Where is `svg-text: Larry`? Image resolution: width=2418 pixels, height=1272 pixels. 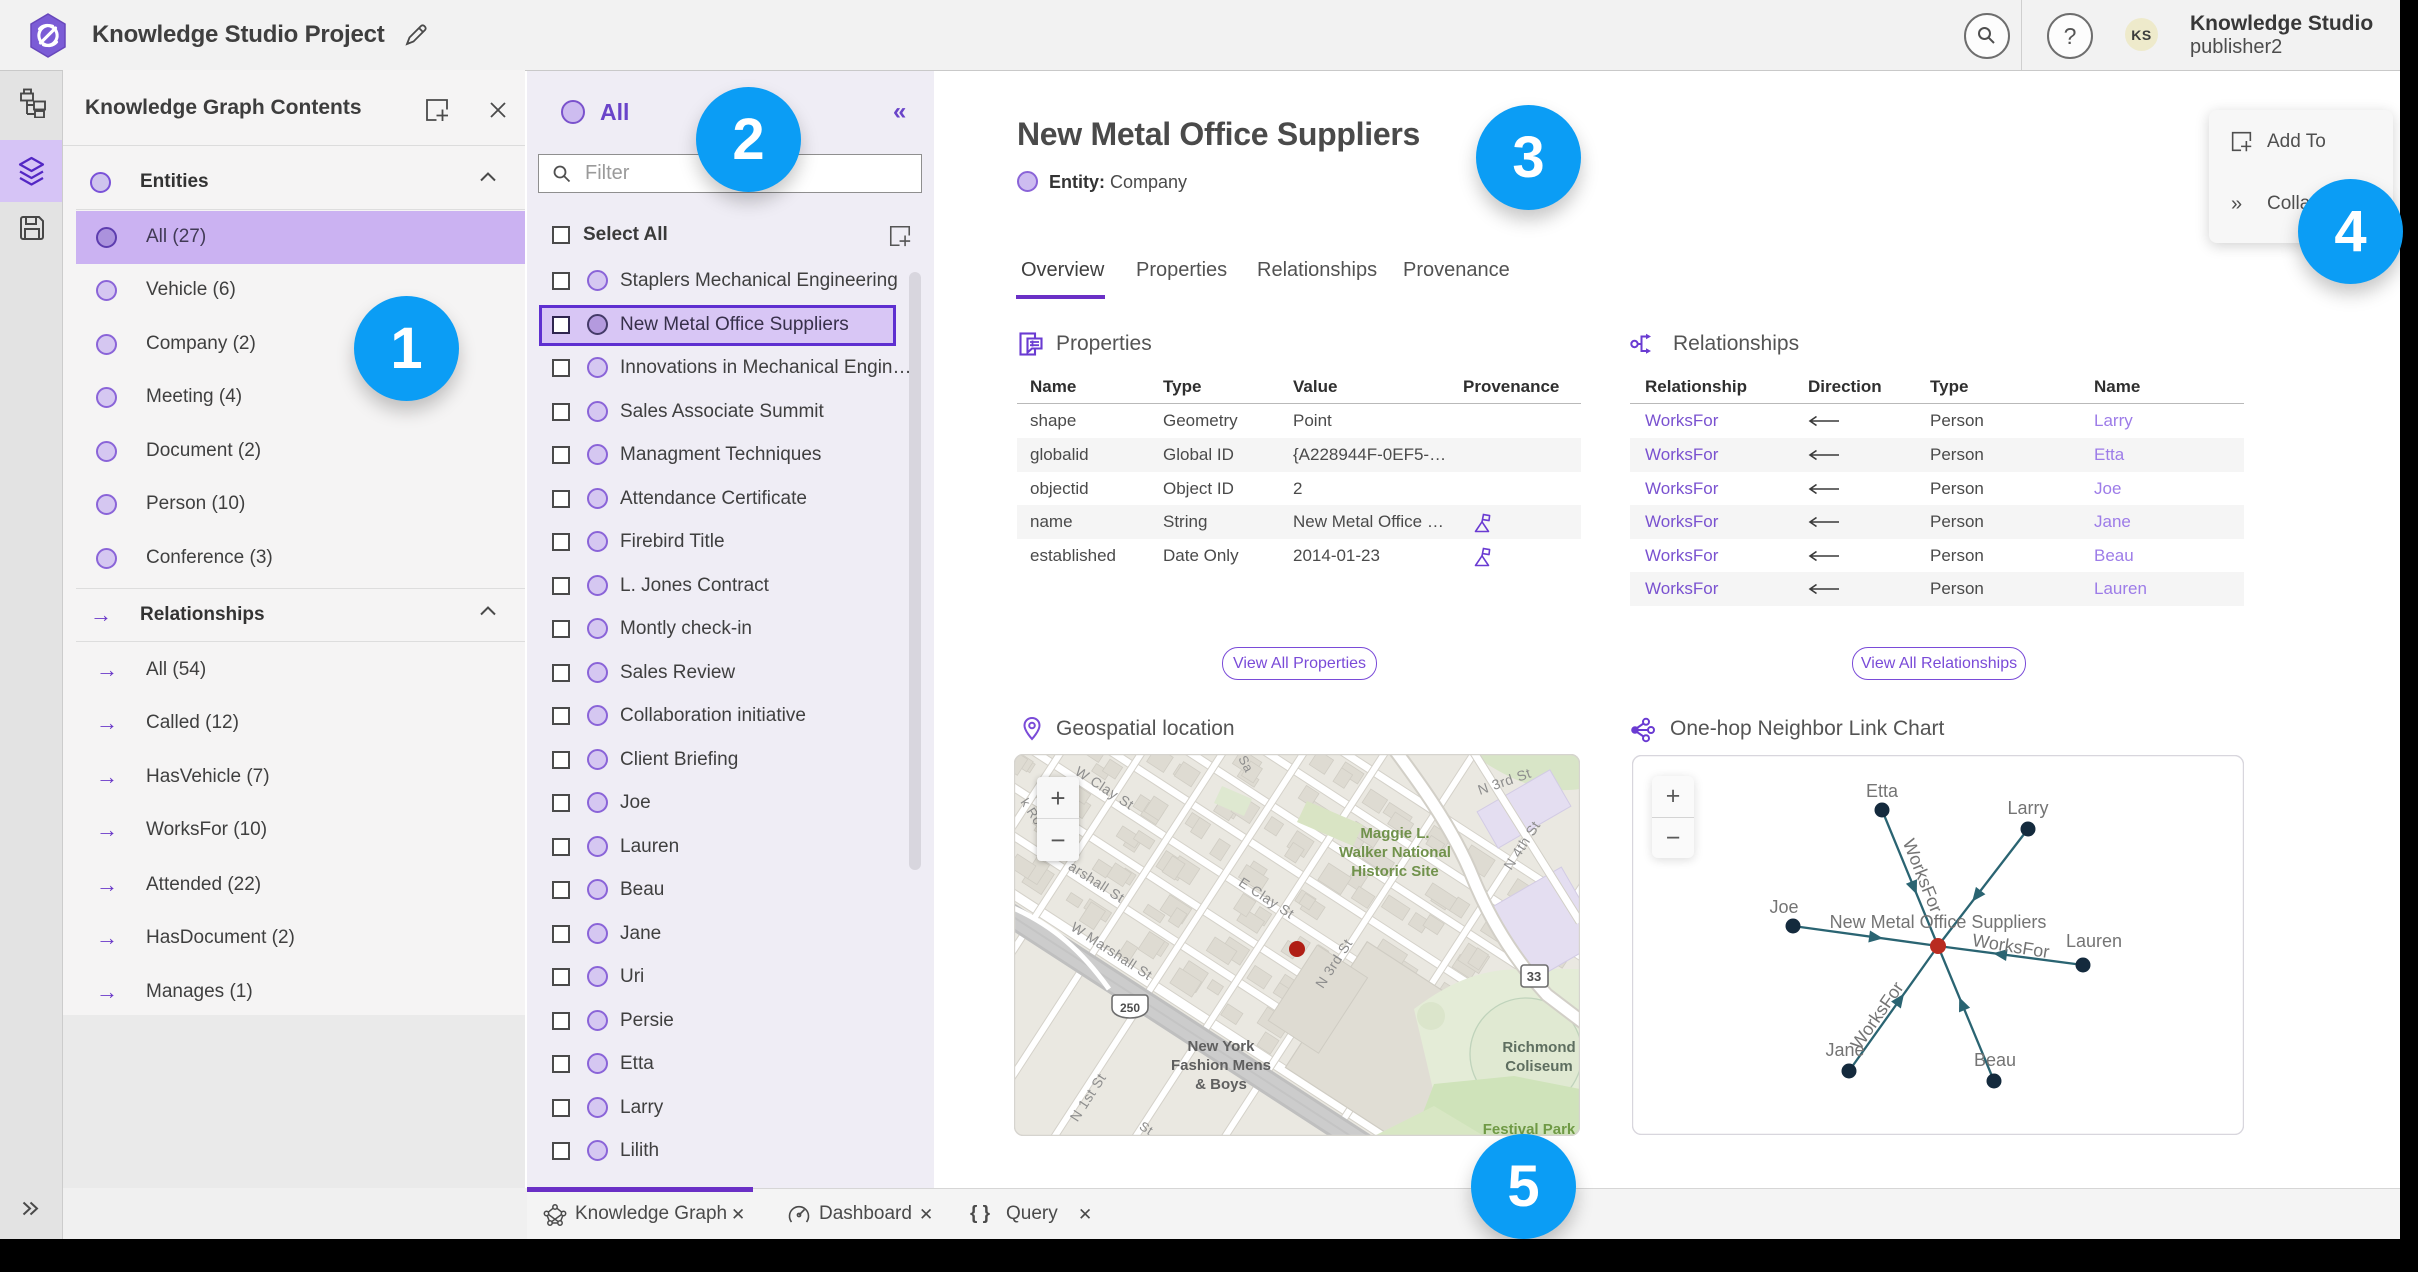
svg-text: Larry is located at coordinates (2027, 808).